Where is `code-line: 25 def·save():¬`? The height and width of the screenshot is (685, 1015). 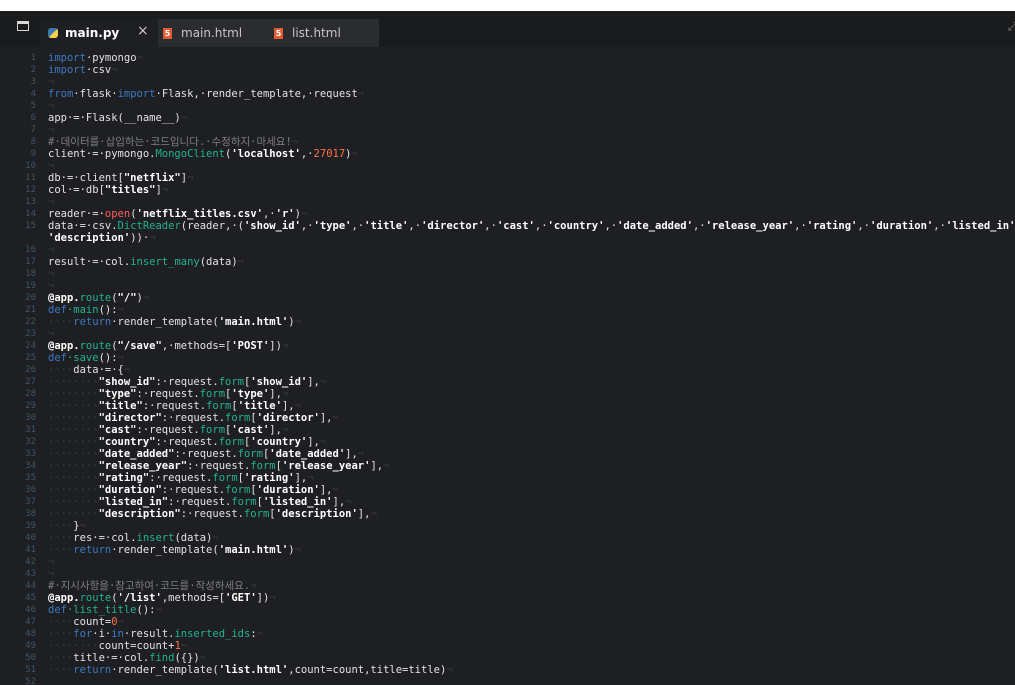
code-line: 25 def·save():¬ is located at coordinates (507, 358).